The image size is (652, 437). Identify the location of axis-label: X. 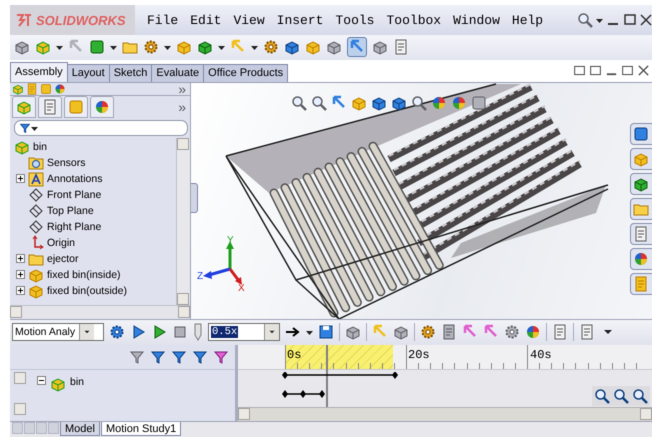
(241, 286).